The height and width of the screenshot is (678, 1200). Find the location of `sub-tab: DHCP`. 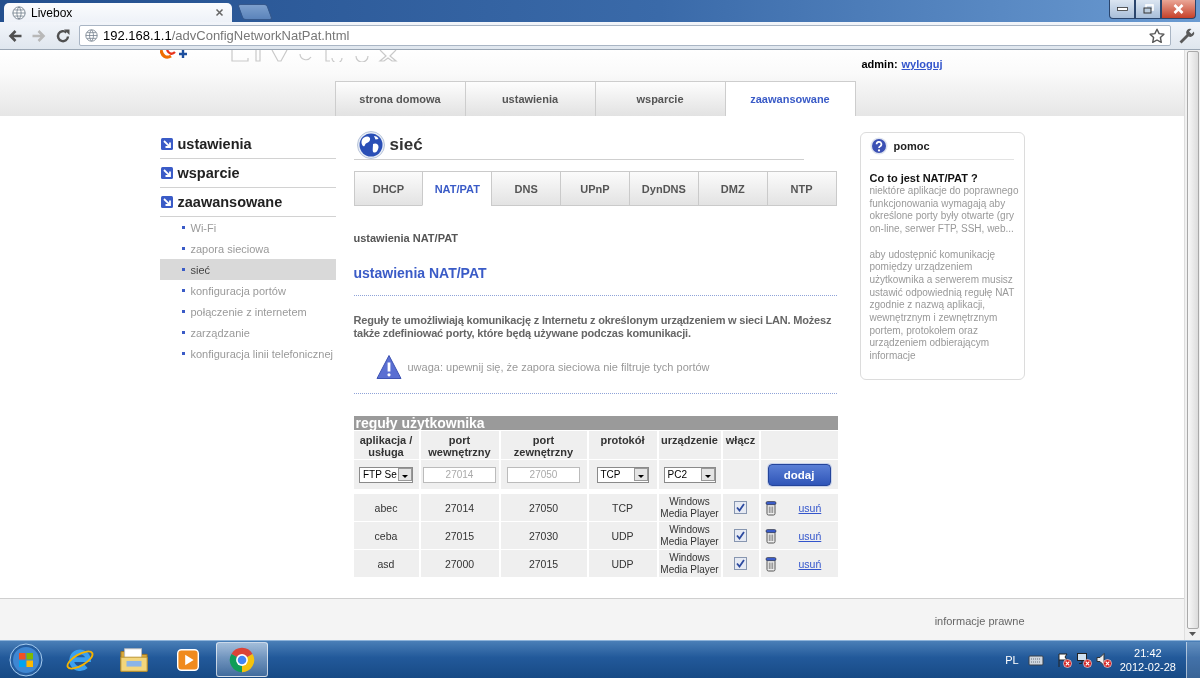

sub-tab: DHCP is located at coordinates (388, 188).